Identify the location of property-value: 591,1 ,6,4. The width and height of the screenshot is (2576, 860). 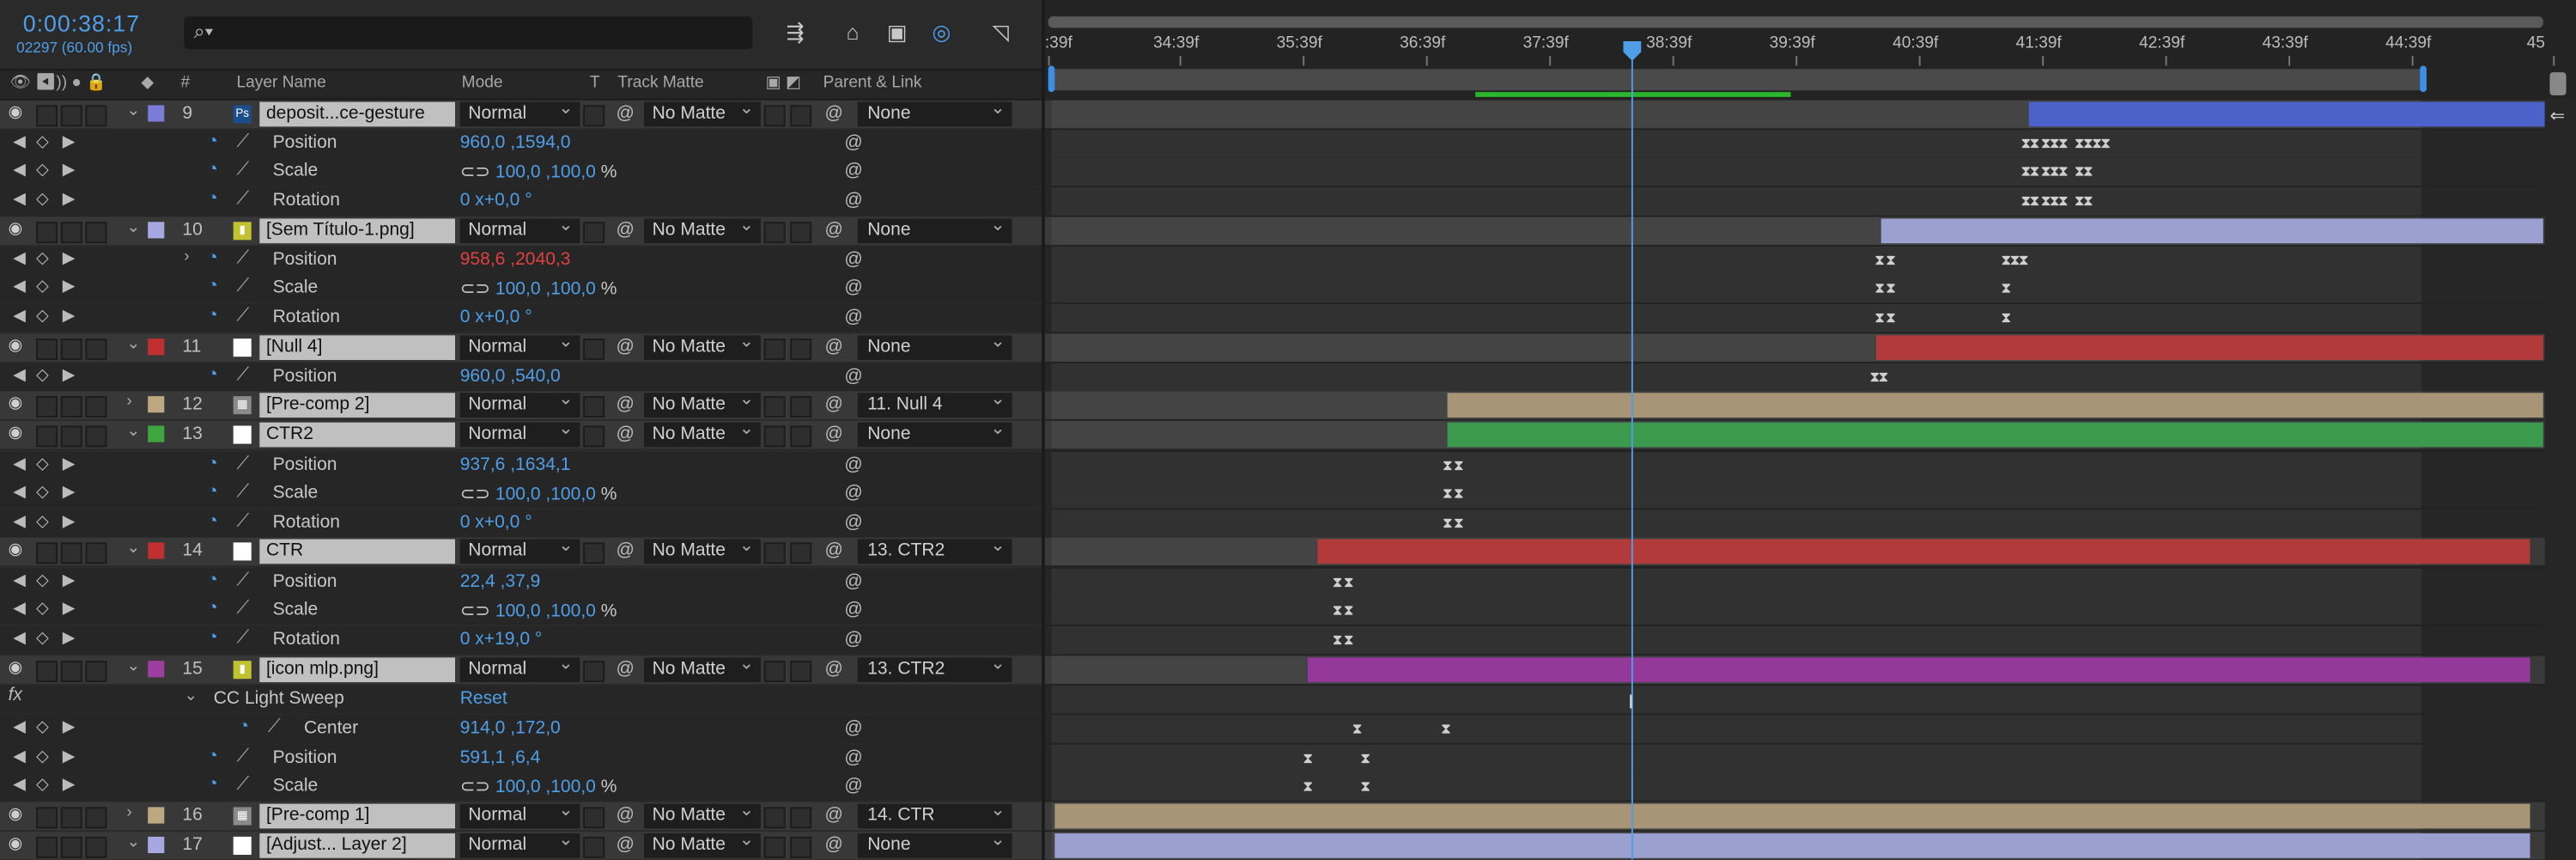
(501, 758).